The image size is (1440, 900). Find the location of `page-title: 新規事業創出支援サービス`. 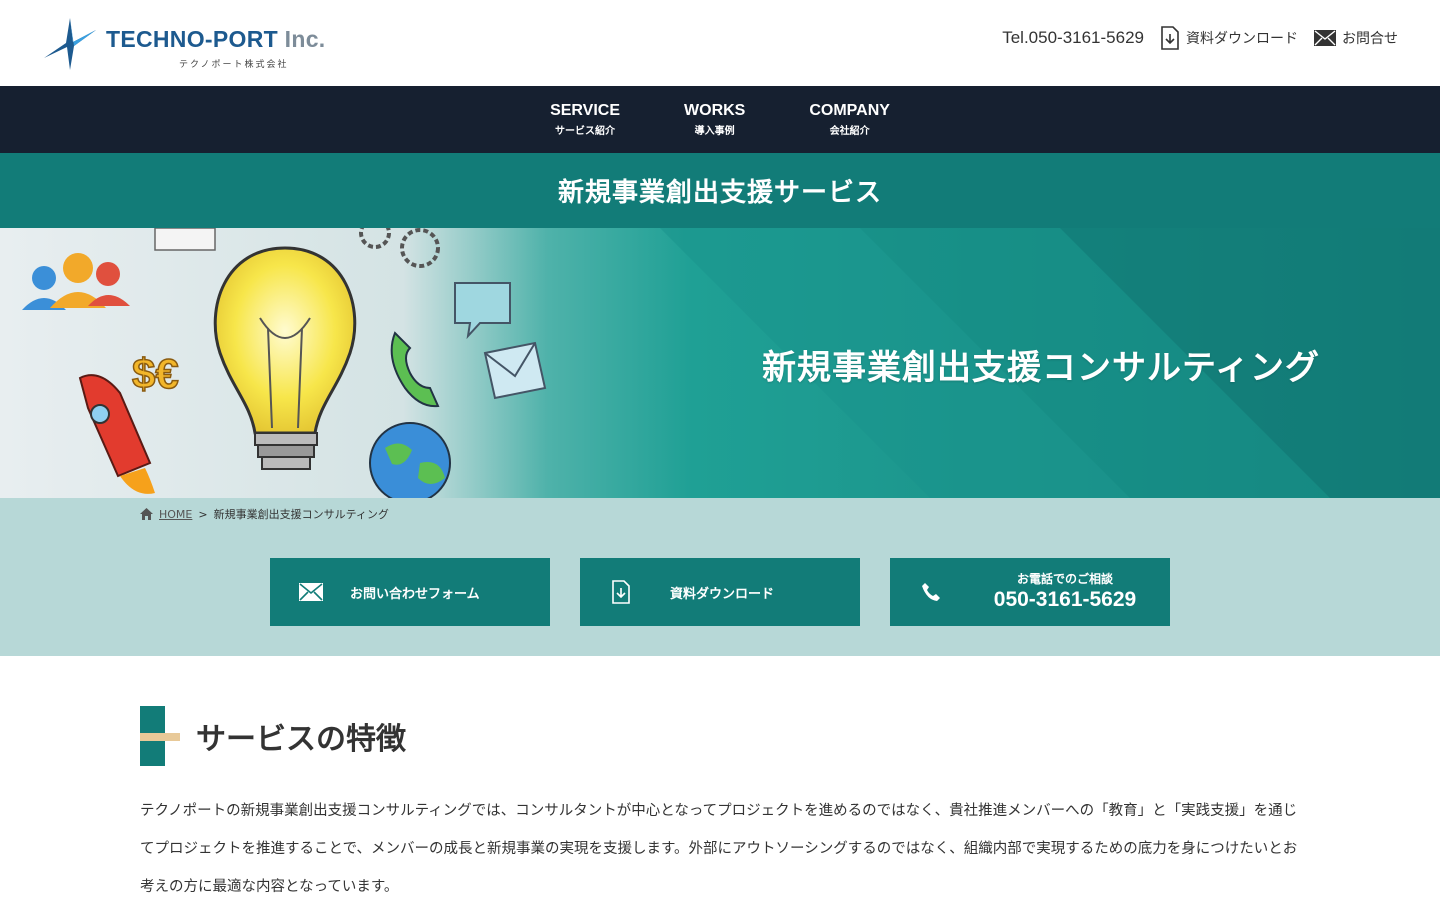

page-title: 新規事業創出支援サービス is located at coordinates (719, 193).